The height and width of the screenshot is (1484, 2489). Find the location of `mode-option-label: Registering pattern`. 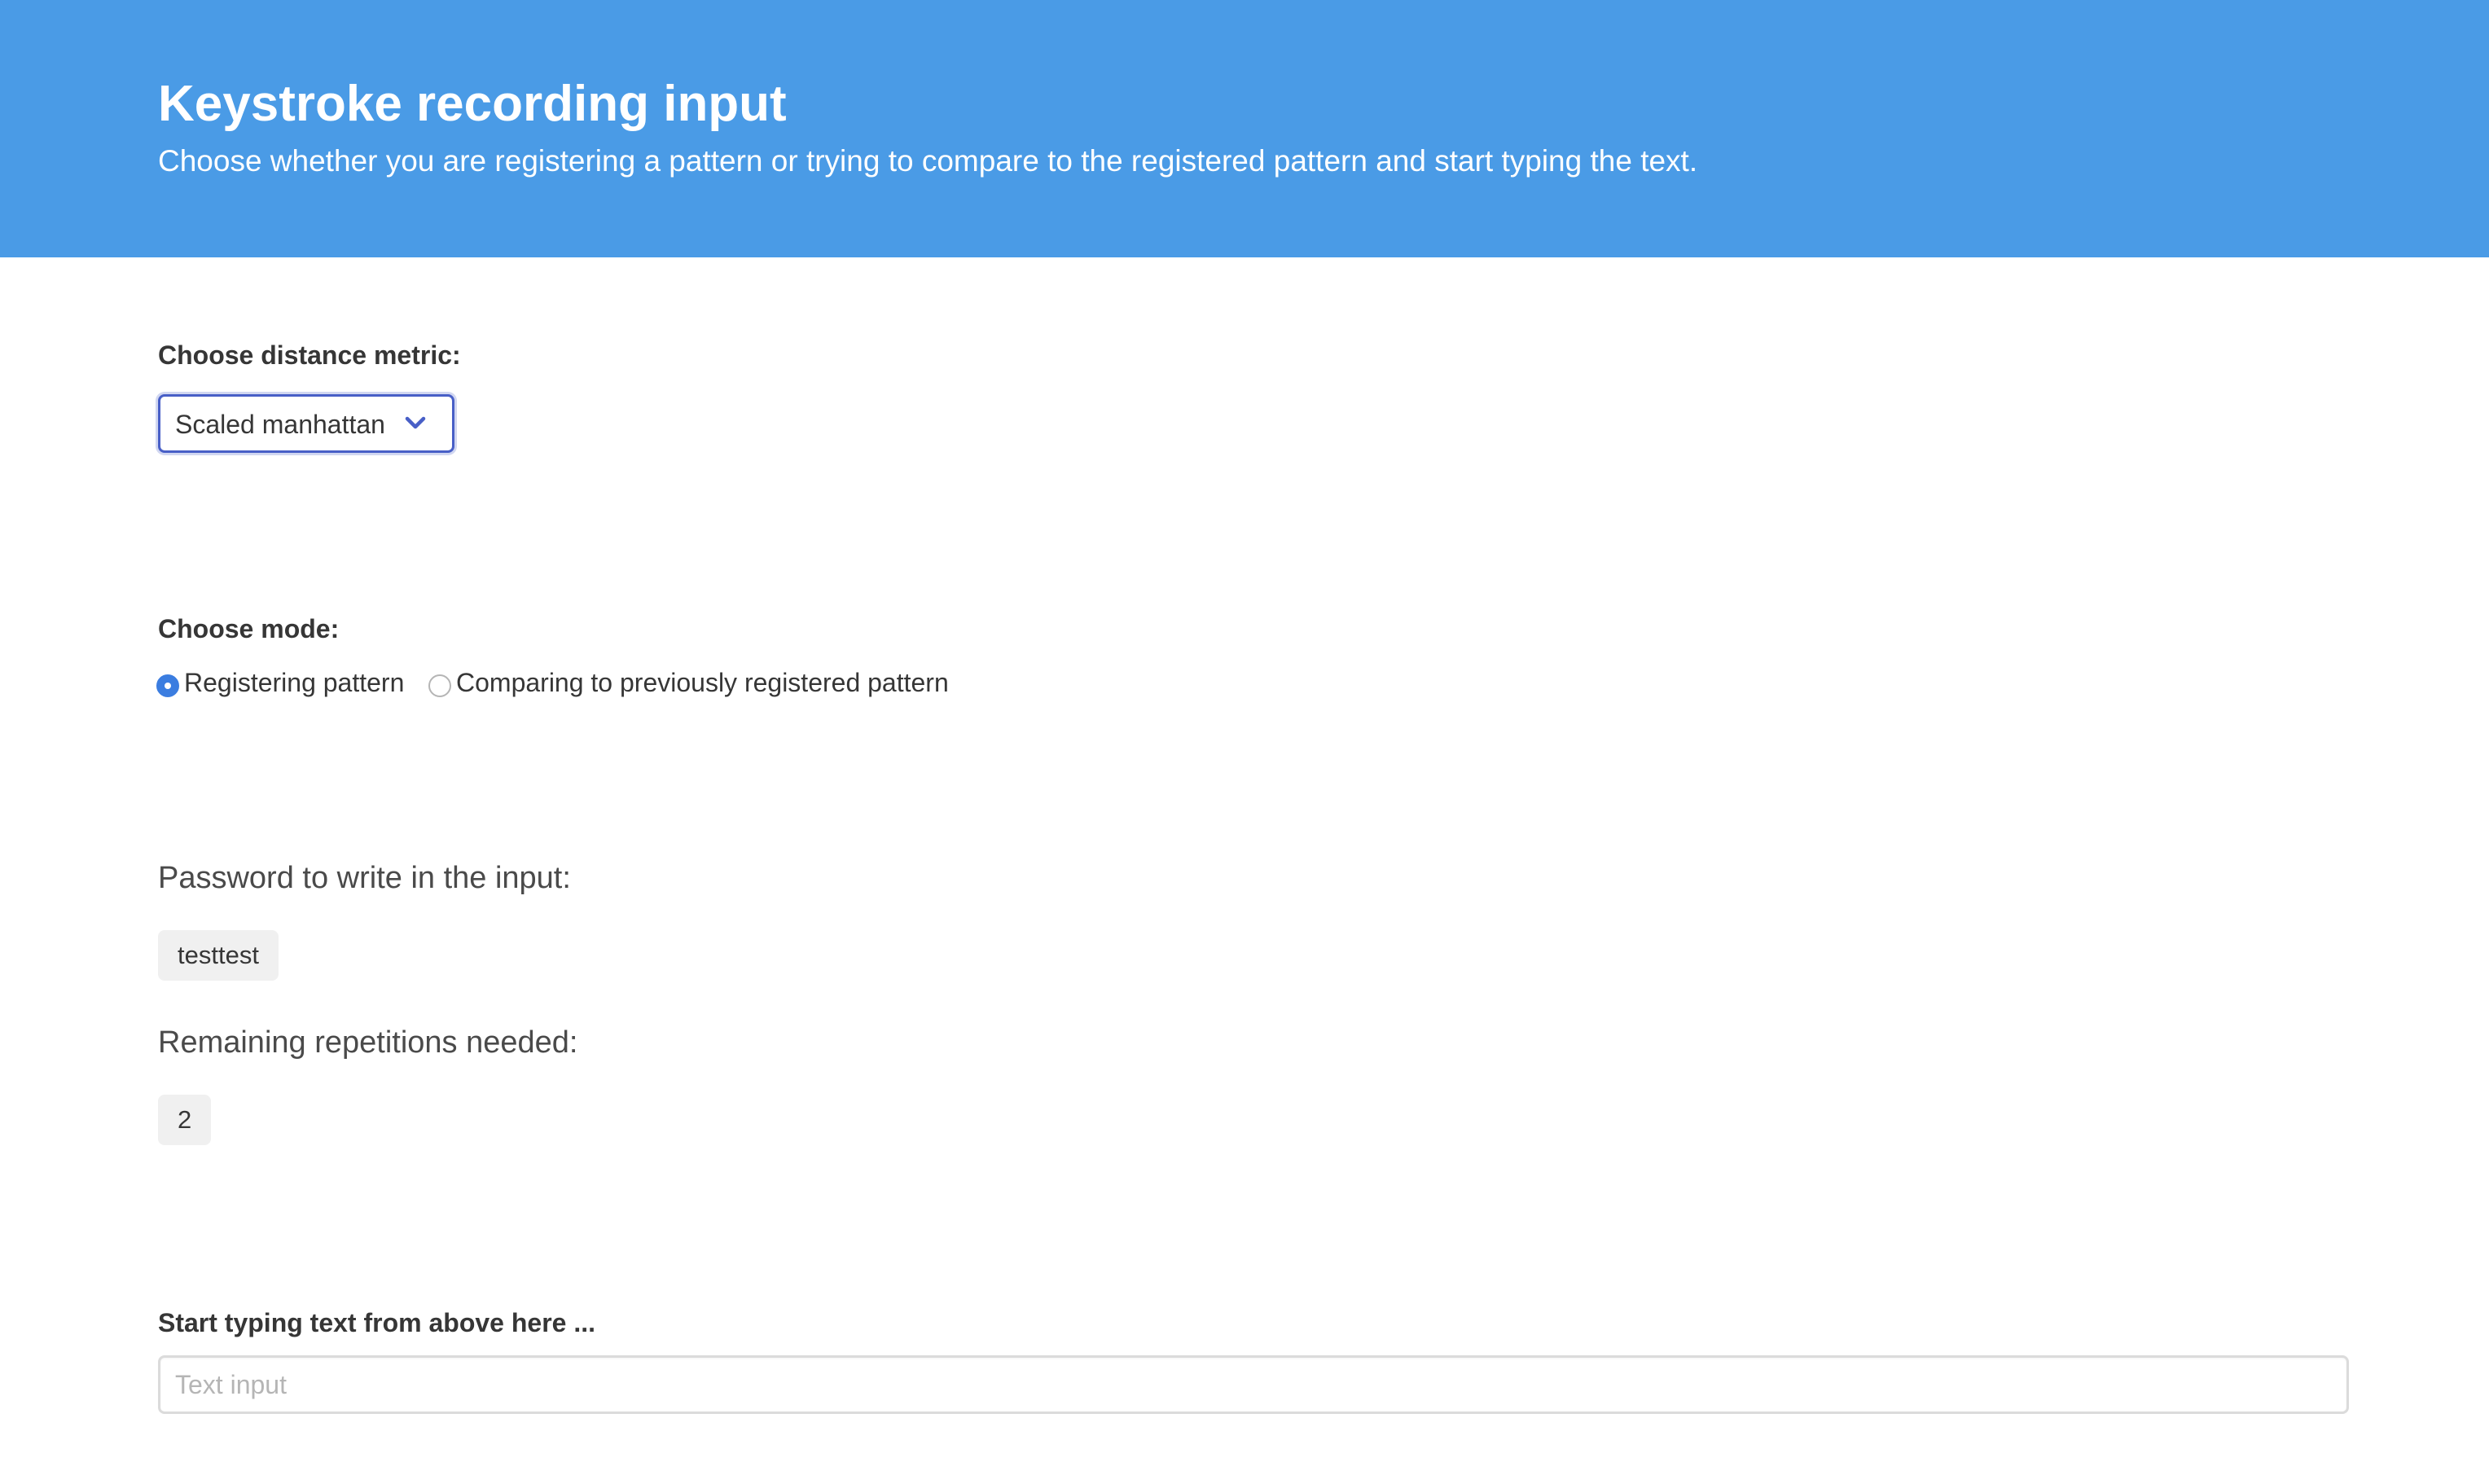

mode-option-label: Registering pattern is located at coordinates (295, 682).